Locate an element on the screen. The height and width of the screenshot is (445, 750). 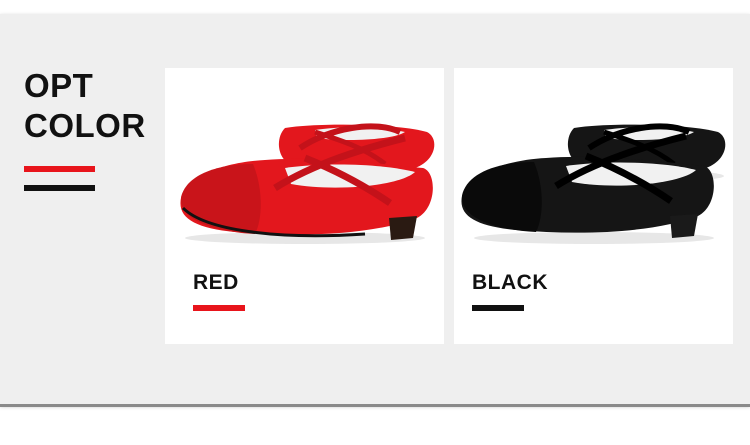
heading-line-1: OPT is located at coordinates (59, 85).